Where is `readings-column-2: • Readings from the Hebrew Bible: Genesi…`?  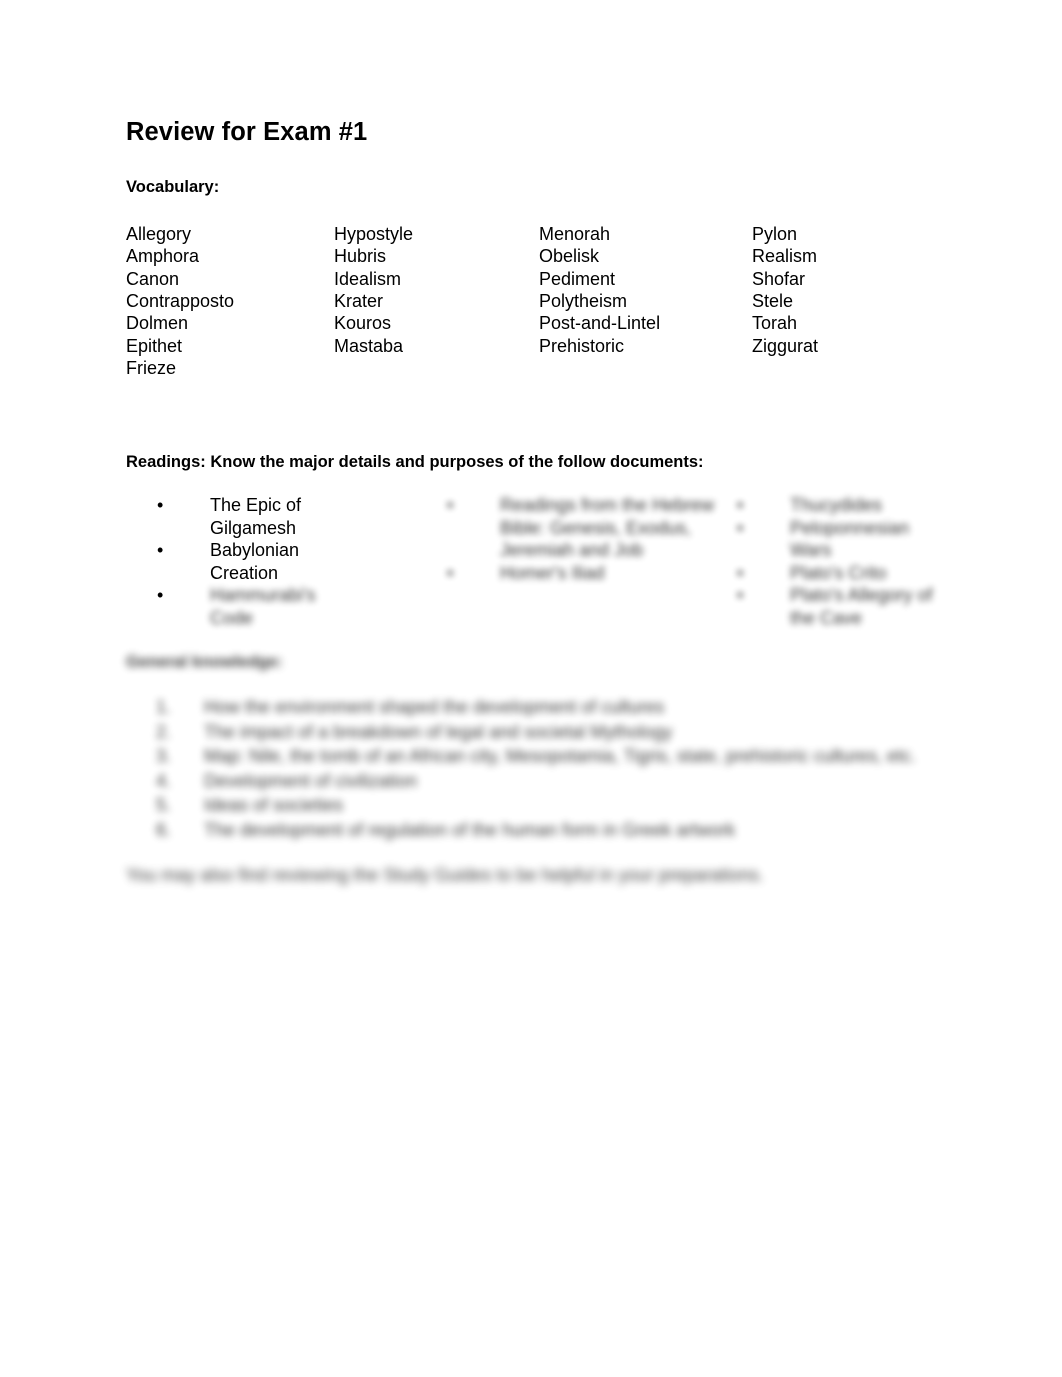
readings-column-2: • Readings from the Hebrew Bible: Genesi… is located at coordinates (583, 562).